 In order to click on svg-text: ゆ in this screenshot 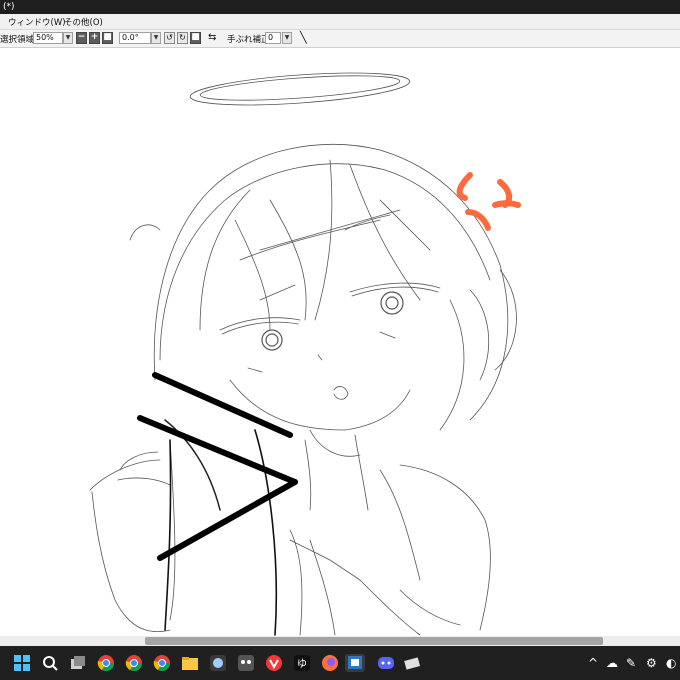, I will do `click(302, 664)`.